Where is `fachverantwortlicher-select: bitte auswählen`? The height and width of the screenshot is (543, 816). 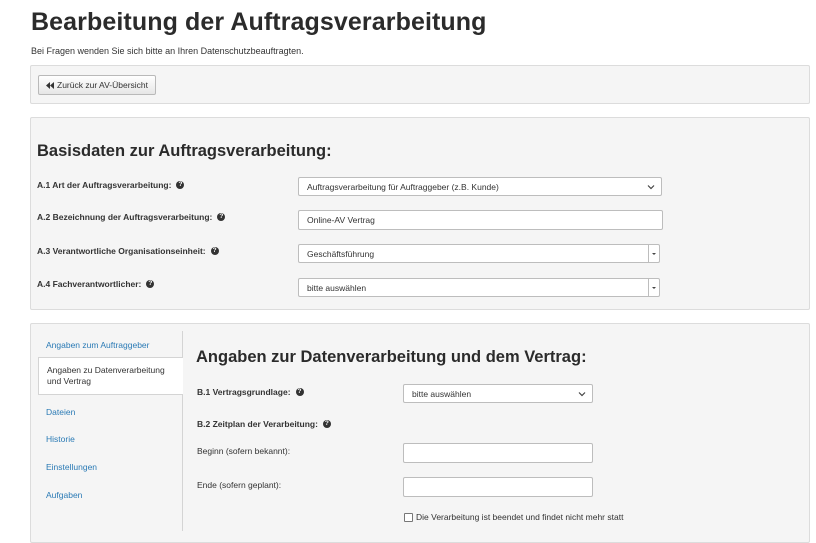
fachverantwortlicher-select: bitte auswählen is located at coordinates (479, 287).